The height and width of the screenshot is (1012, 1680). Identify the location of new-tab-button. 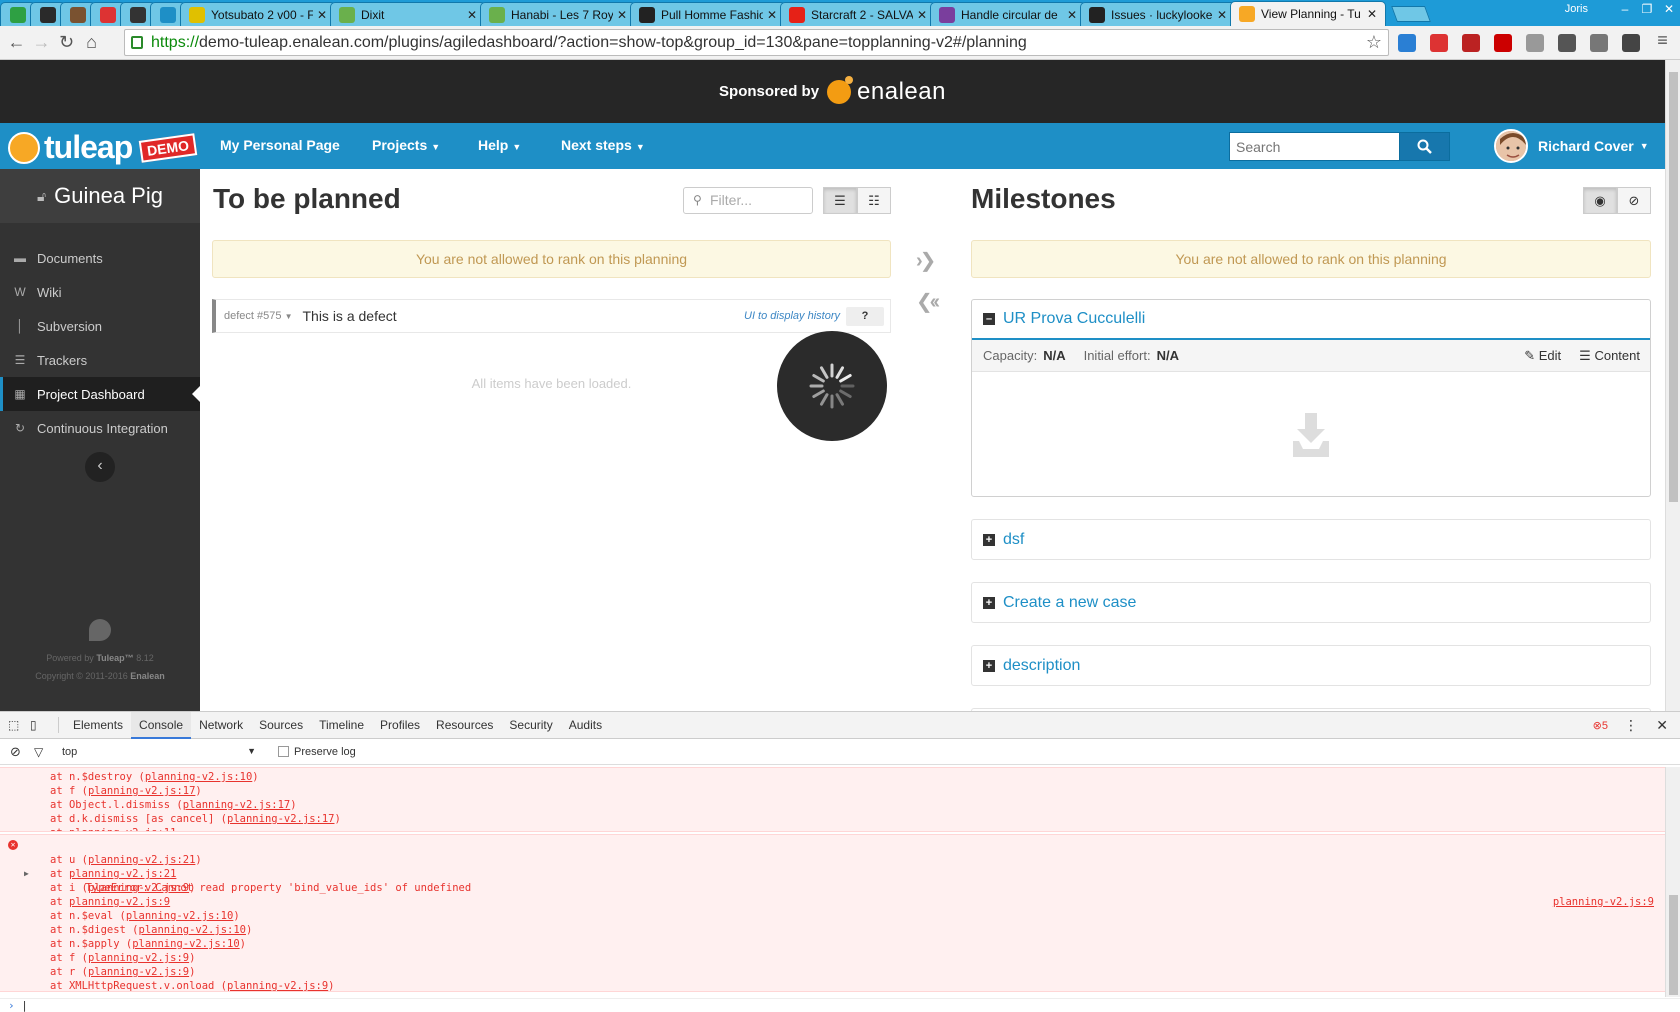
(1411, 14).